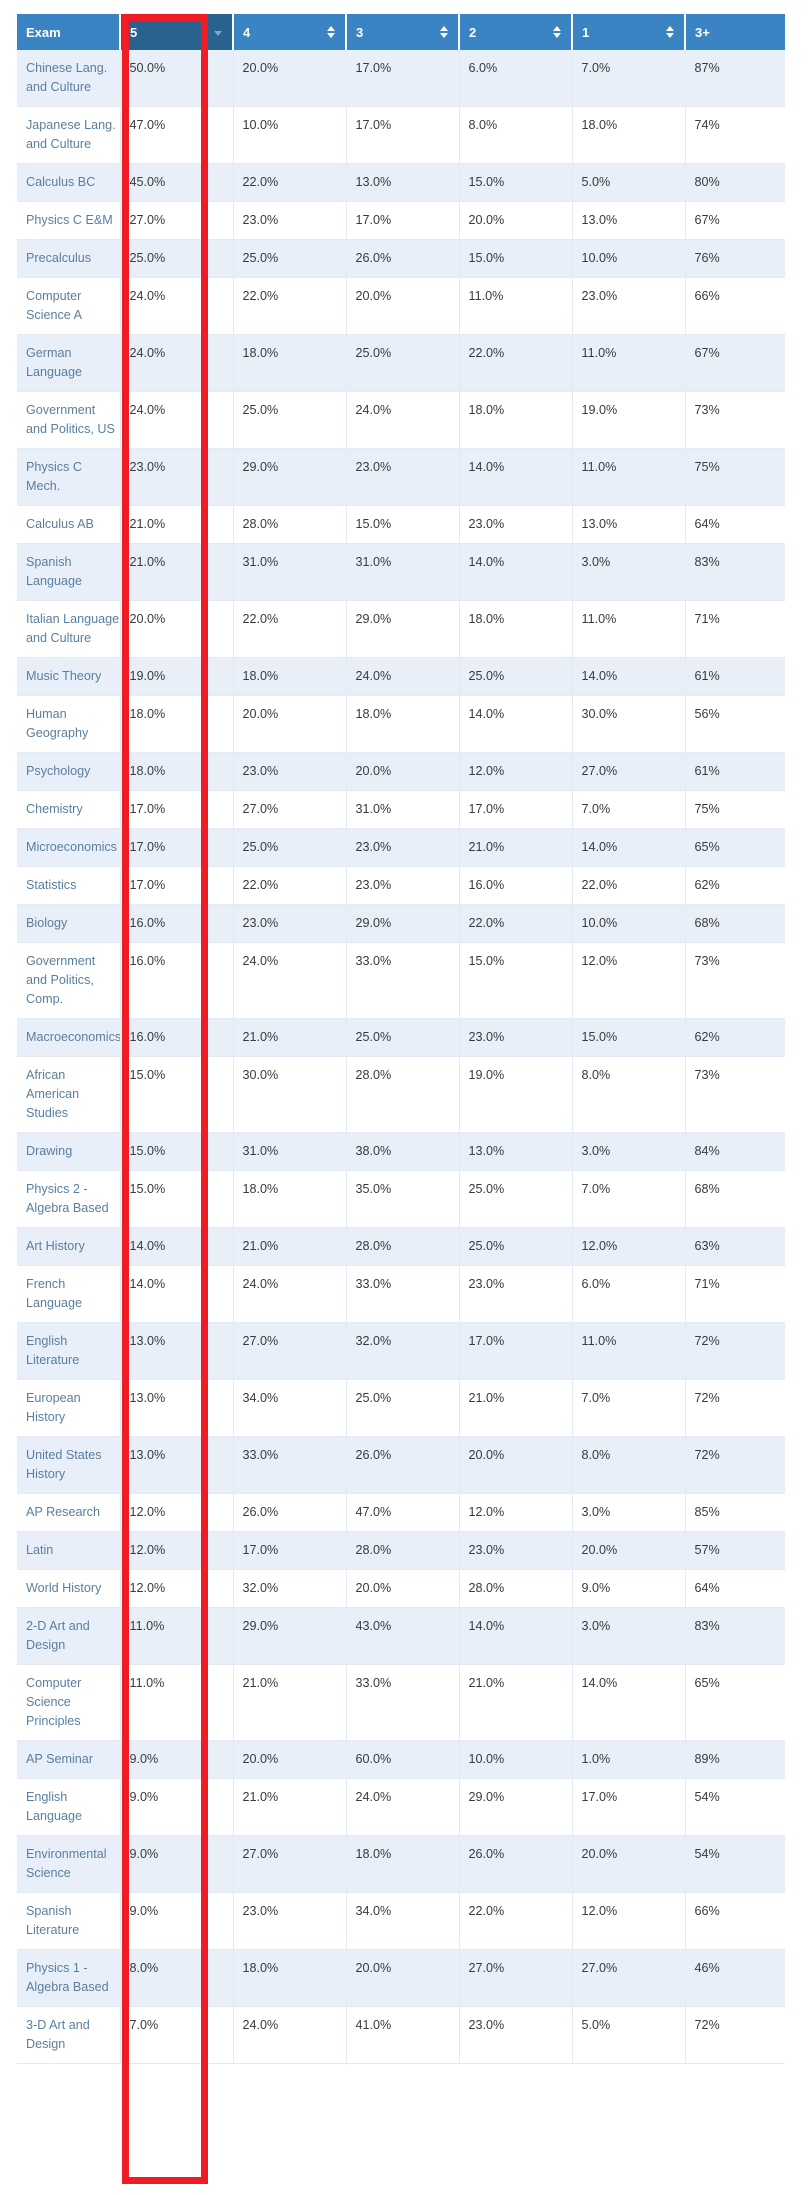  I want to click on score-4-cell: 18.0%, so click(290, 1978).